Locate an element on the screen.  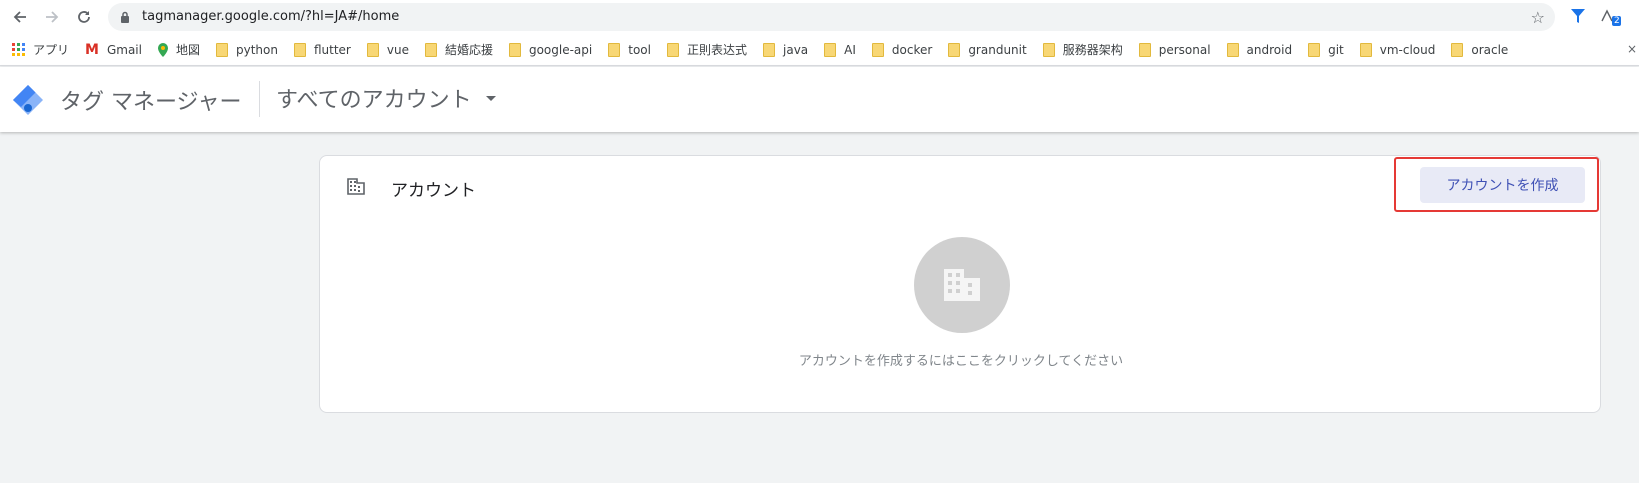
forward-arrow-icon is located at coordinates (52, 17).